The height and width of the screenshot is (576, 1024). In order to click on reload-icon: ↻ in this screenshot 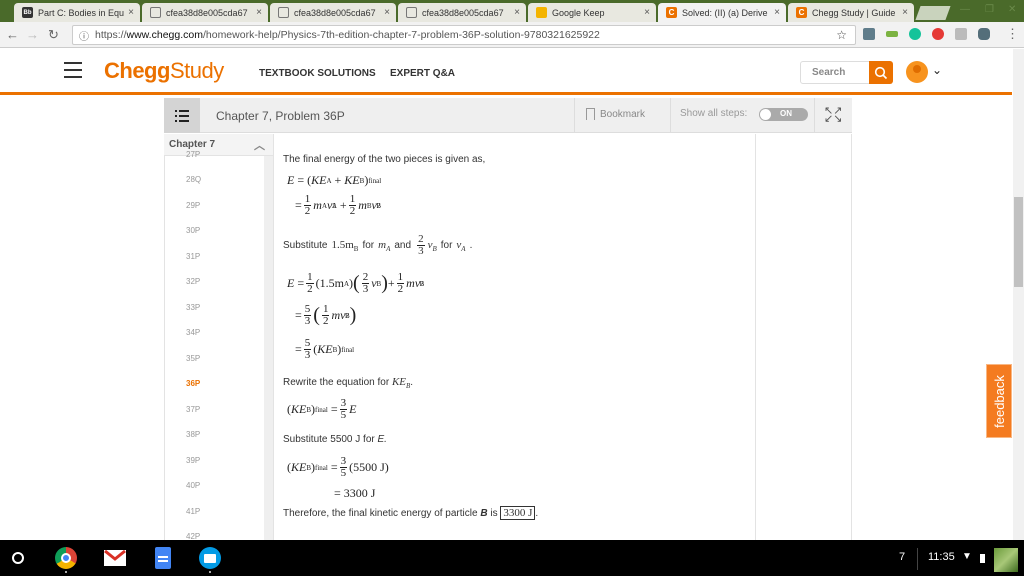, I will do `click(53, 35)`.